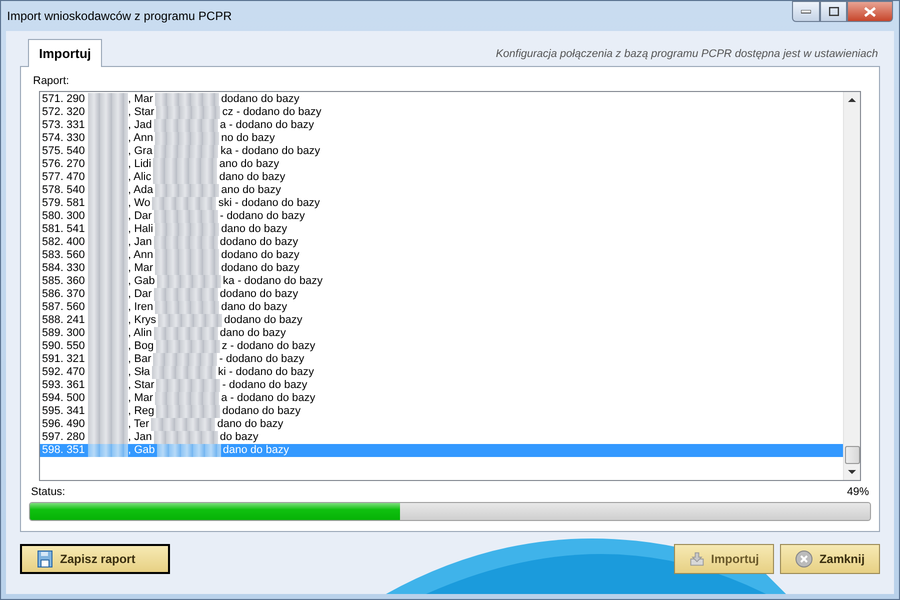  I want to click on report-row: 582. 400 , Jan dodano do bazy, so click(441, 242).